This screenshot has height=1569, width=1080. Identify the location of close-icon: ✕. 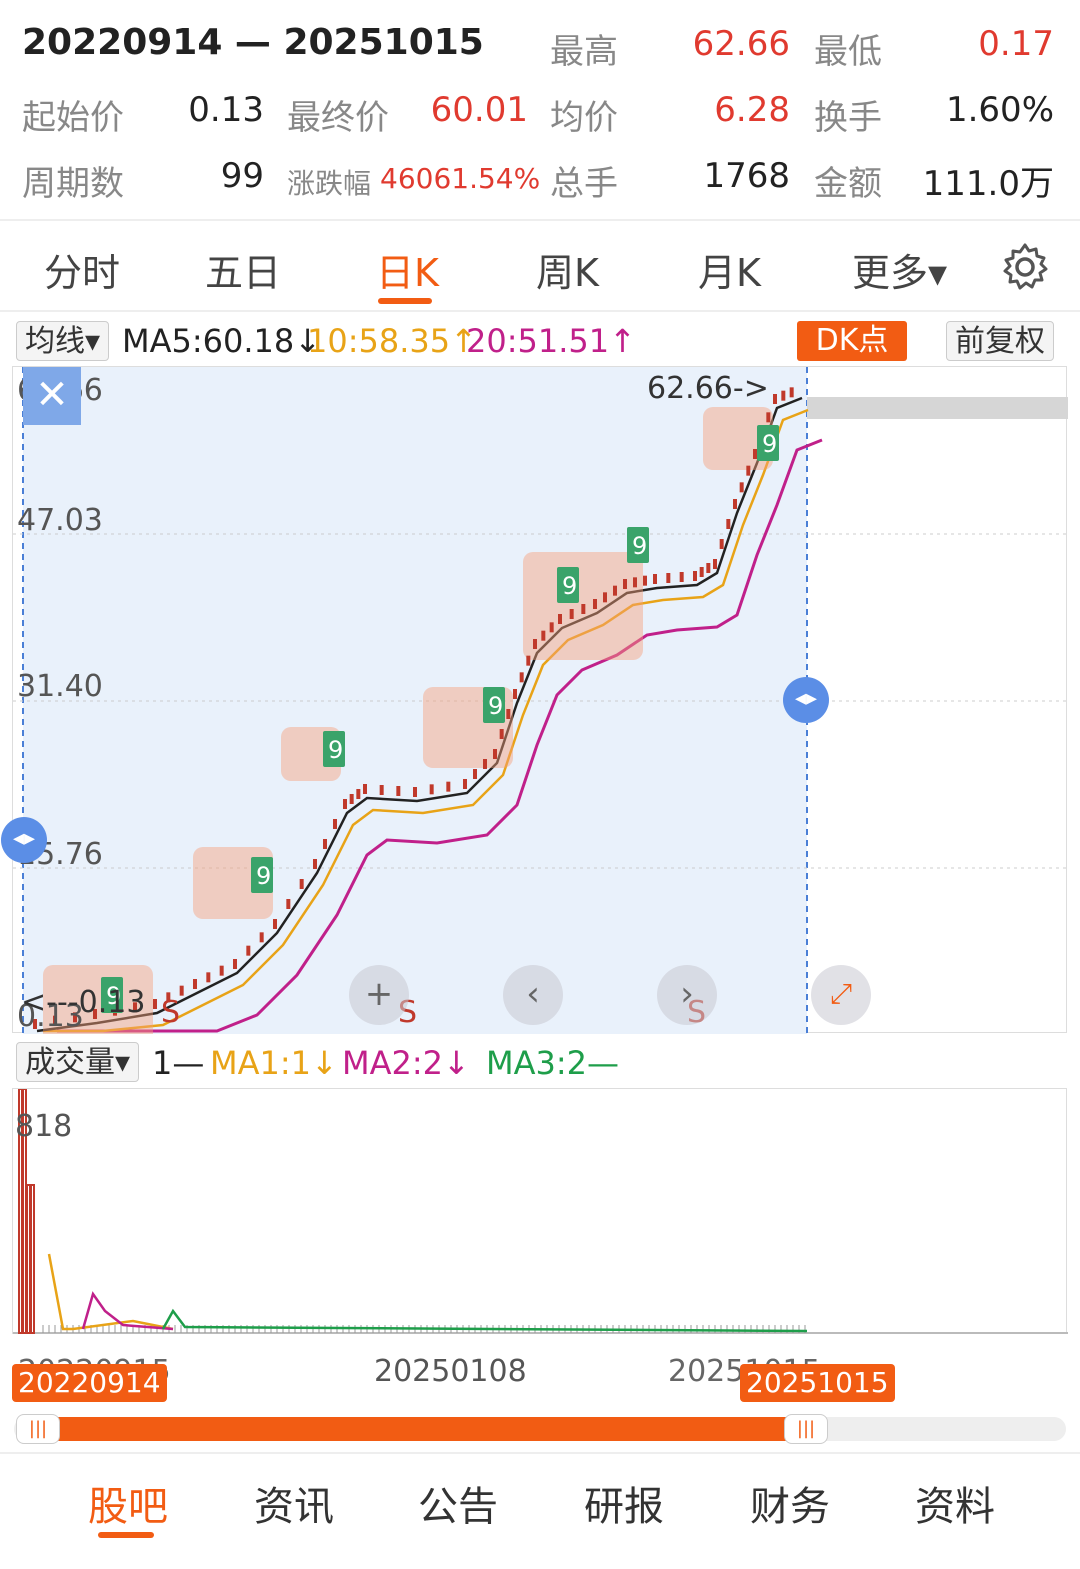
(52, 396).